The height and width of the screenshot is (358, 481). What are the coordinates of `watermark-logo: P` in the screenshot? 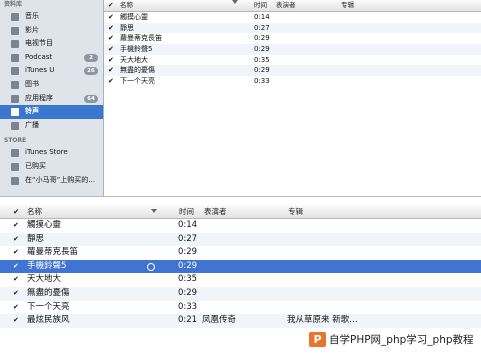 It's located at (317, 339).